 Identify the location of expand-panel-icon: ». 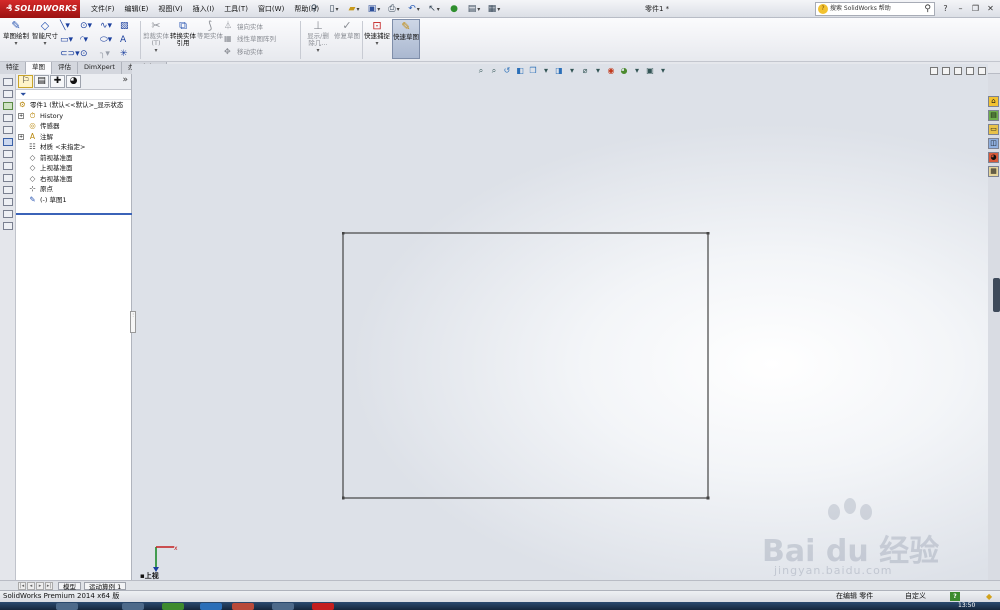
(125, 80).